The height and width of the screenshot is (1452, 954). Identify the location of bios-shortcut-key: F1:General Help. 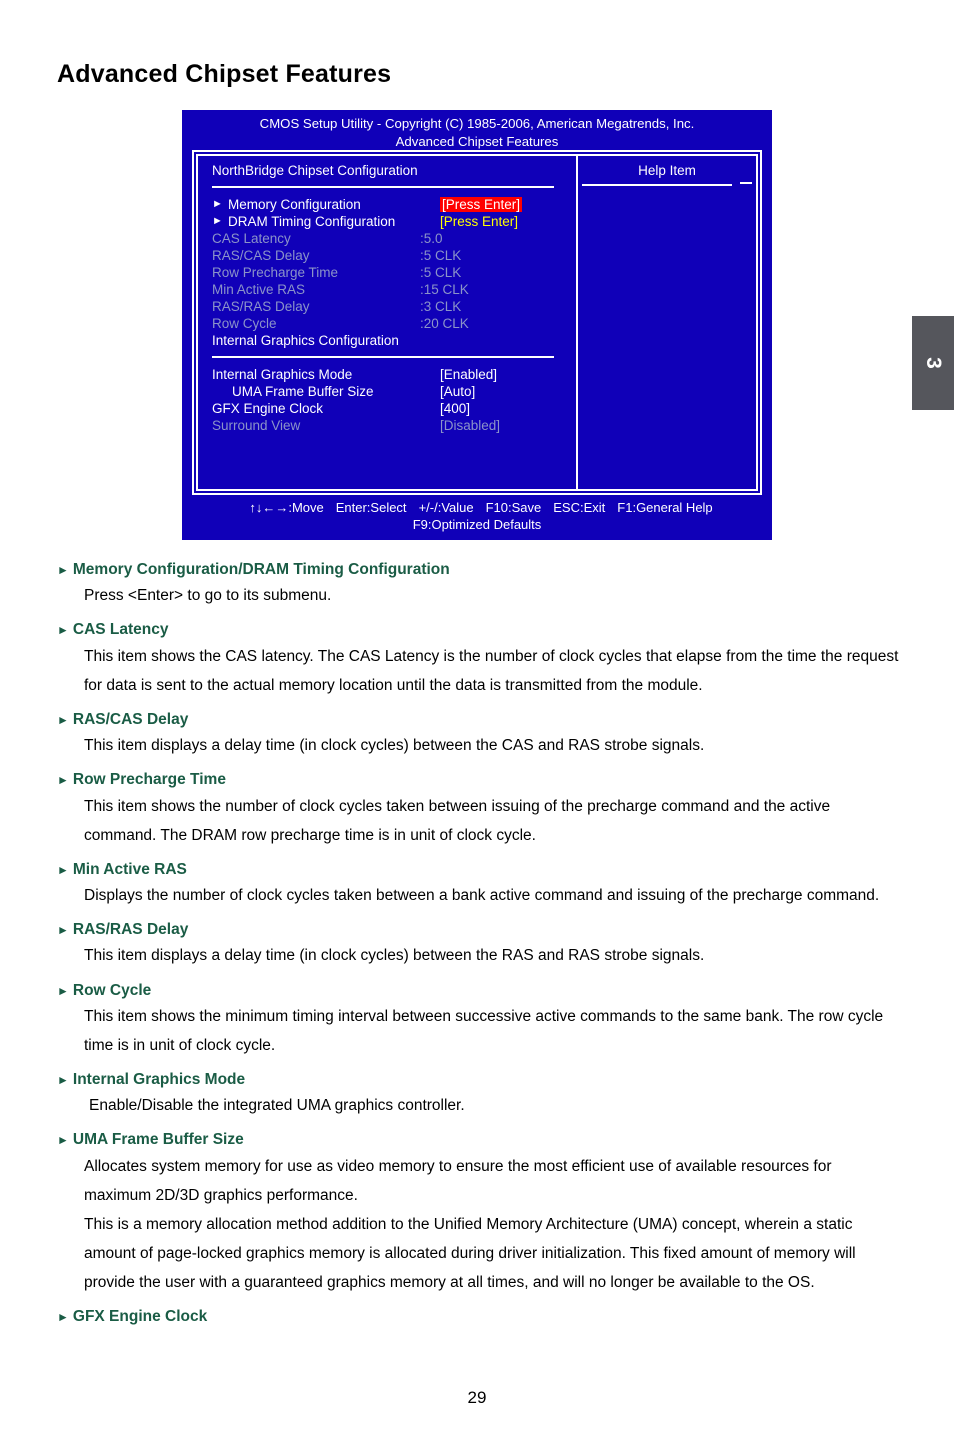
(665, 507).